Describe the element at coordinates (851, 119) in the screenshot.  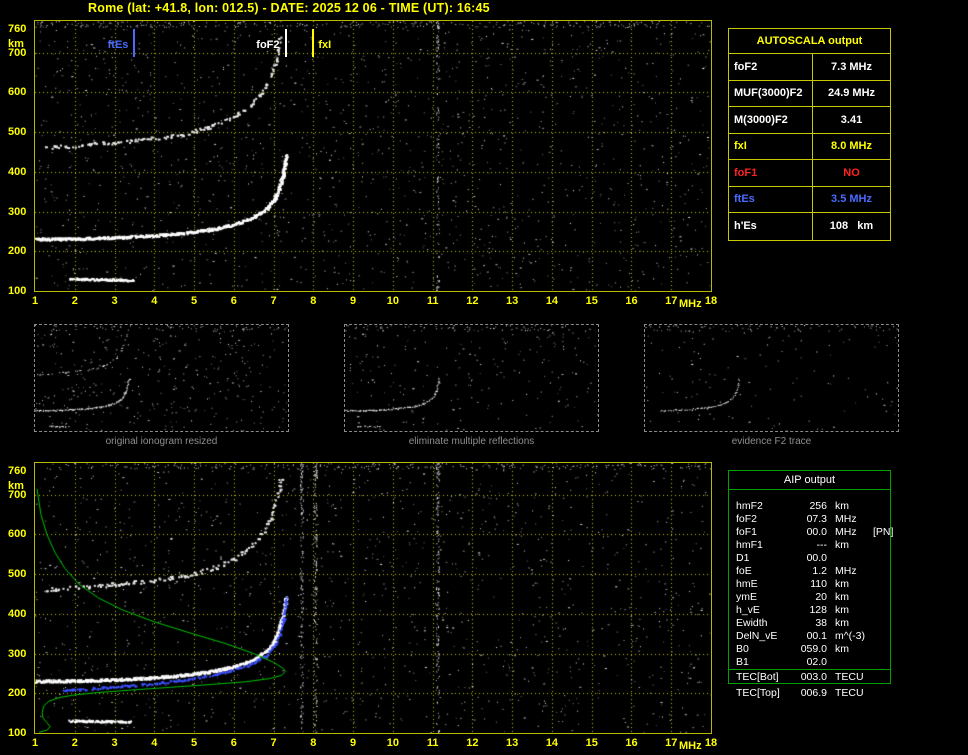
I see `autoscala-param-value: 3.41` at that location.